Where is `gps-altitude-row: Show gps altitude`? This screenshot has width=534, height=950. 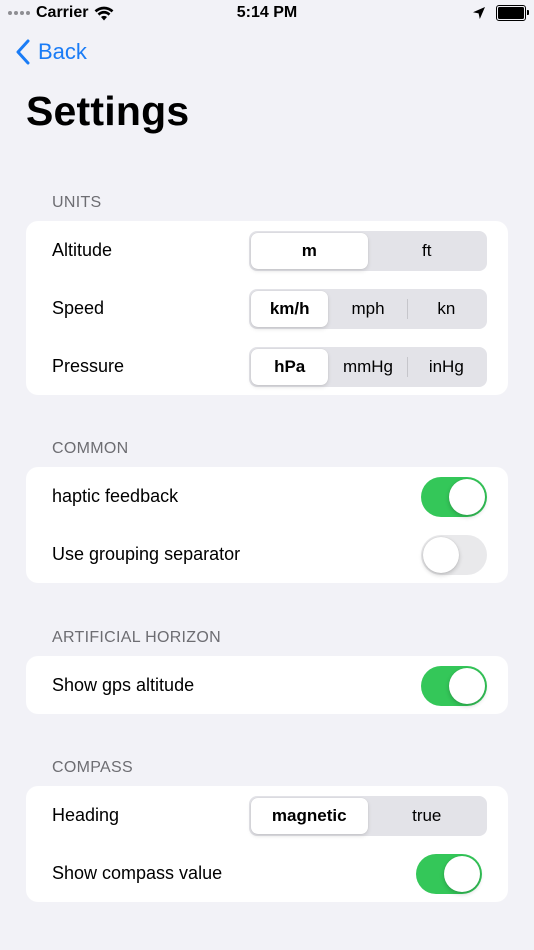 gps-altitude-row: Show gps altitude is located at coordinates (267, 685).